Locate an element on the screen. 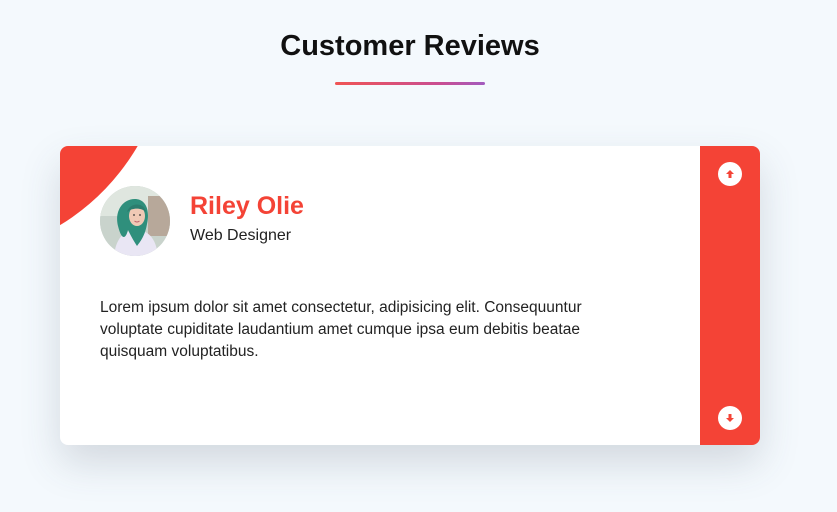 This screenshot has height=512, width=837. reviewer-name: Riley Olie is located at coordinates (247, 206).